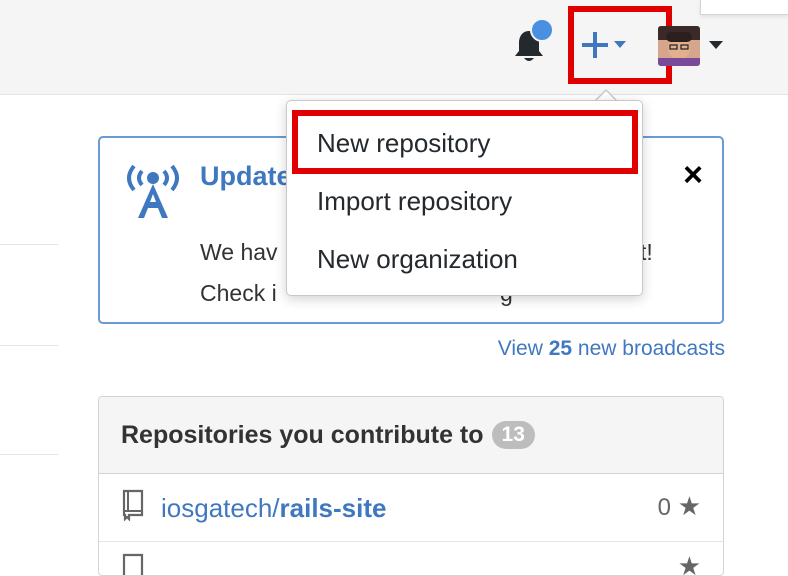  I want to click on view-broadcasts-link: View 25 new broadcasts, so click(572, 349).